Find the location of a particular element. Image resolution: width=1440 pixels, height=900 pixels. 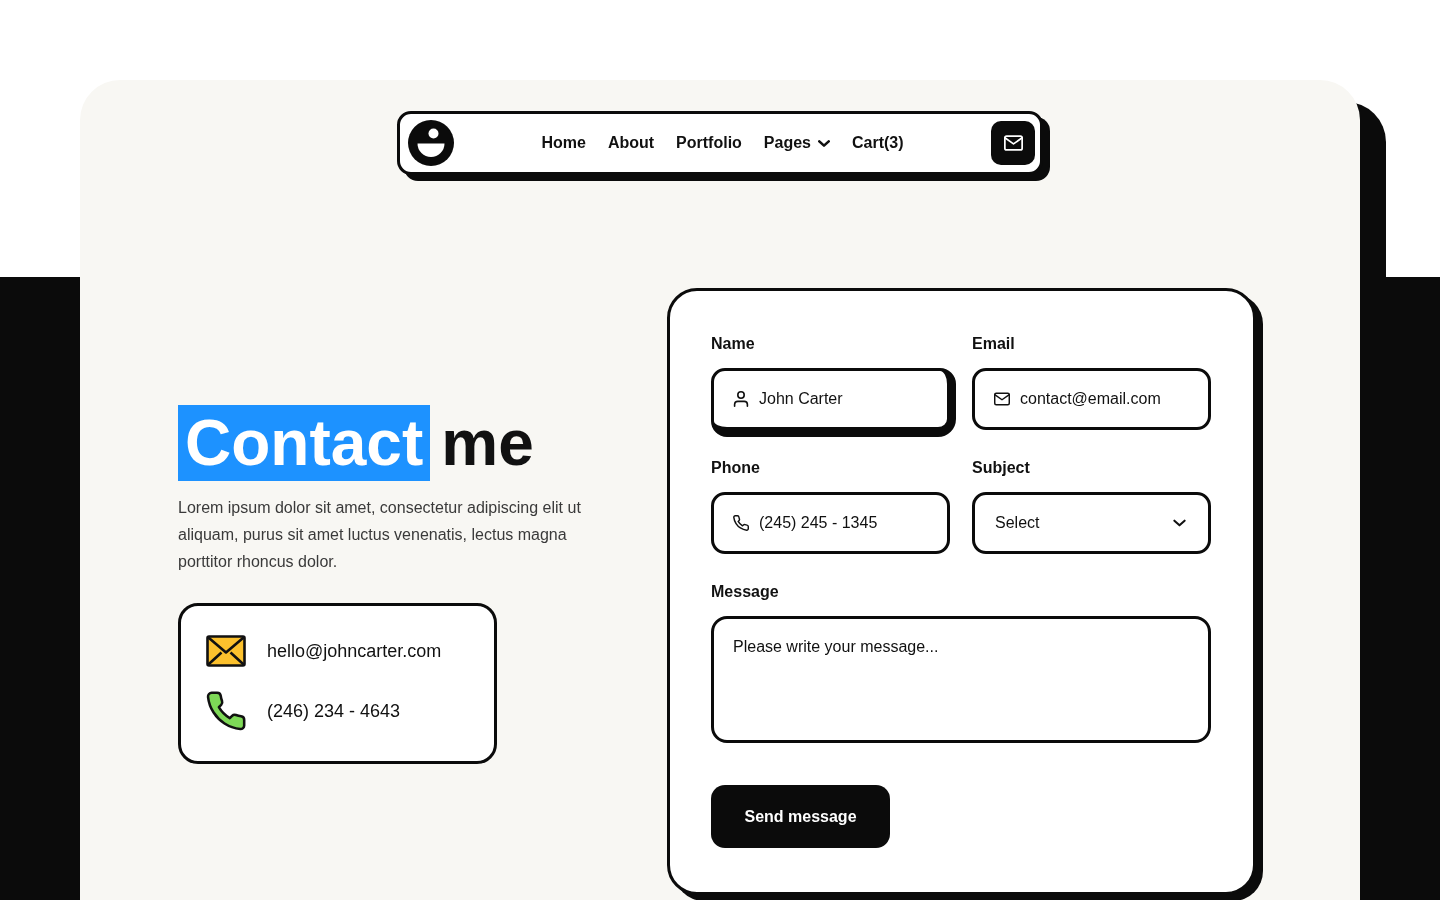

email-field: contact@email.com is located at coordinates (1091, 399).